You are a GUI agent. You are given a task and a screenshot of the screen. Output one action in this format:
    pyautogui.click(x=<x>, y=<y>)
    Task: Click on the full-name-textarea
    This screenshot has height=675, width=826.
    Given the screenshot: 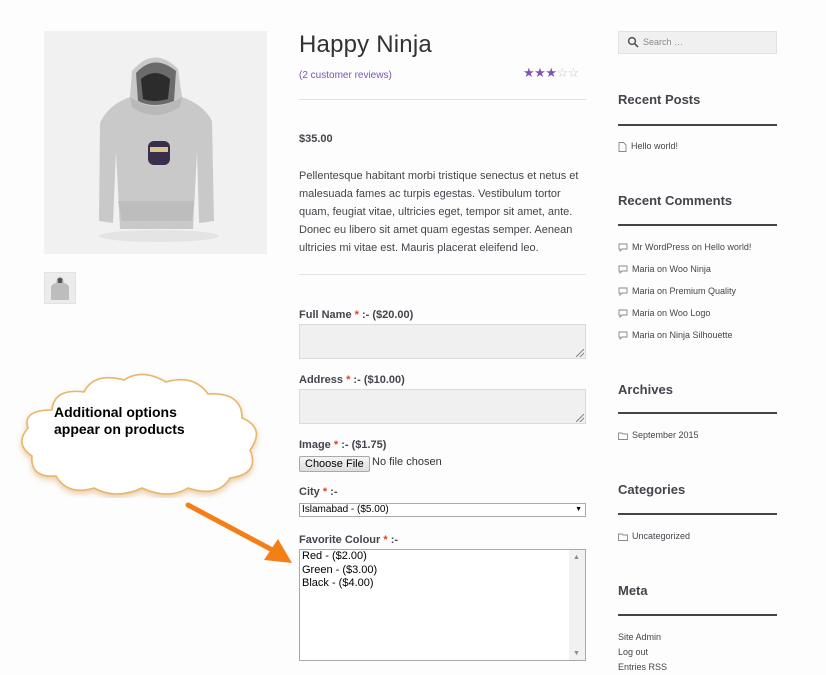 What is the action you would take?
    pyautogui.click(x=442, y=341)
    